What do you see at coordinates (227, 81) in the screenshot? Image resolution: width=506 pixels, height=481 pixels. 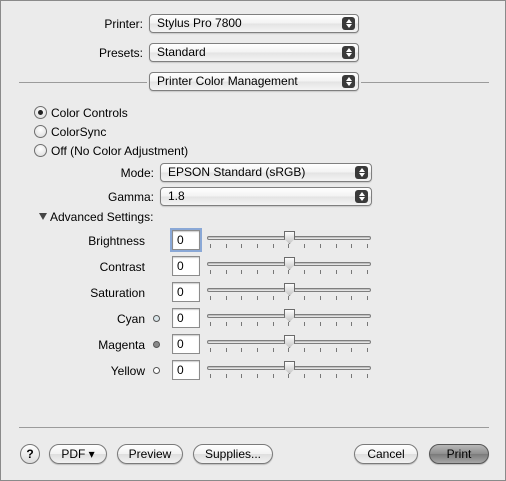 I see `panel-menu-value: Printer Color Management` at bounding box center [227, 81].